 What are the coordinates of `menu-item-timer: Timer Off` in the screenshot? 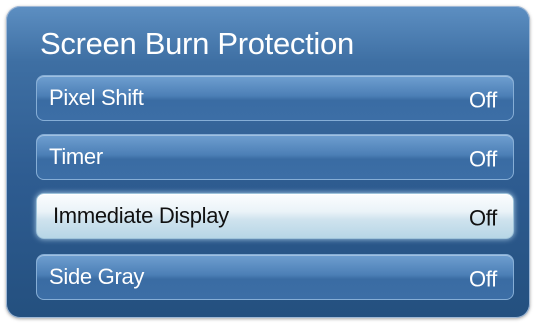 It's located at (275, 157).